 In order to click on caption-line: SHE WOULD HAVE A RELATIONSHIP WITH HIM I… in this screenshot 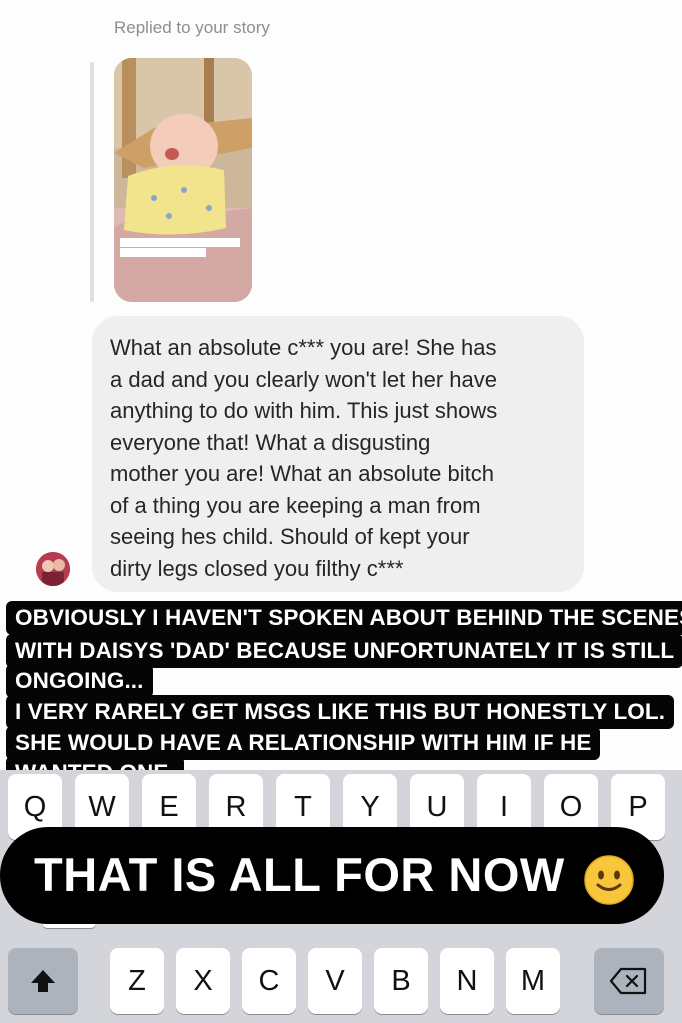, I will do `click(303, 743)`.